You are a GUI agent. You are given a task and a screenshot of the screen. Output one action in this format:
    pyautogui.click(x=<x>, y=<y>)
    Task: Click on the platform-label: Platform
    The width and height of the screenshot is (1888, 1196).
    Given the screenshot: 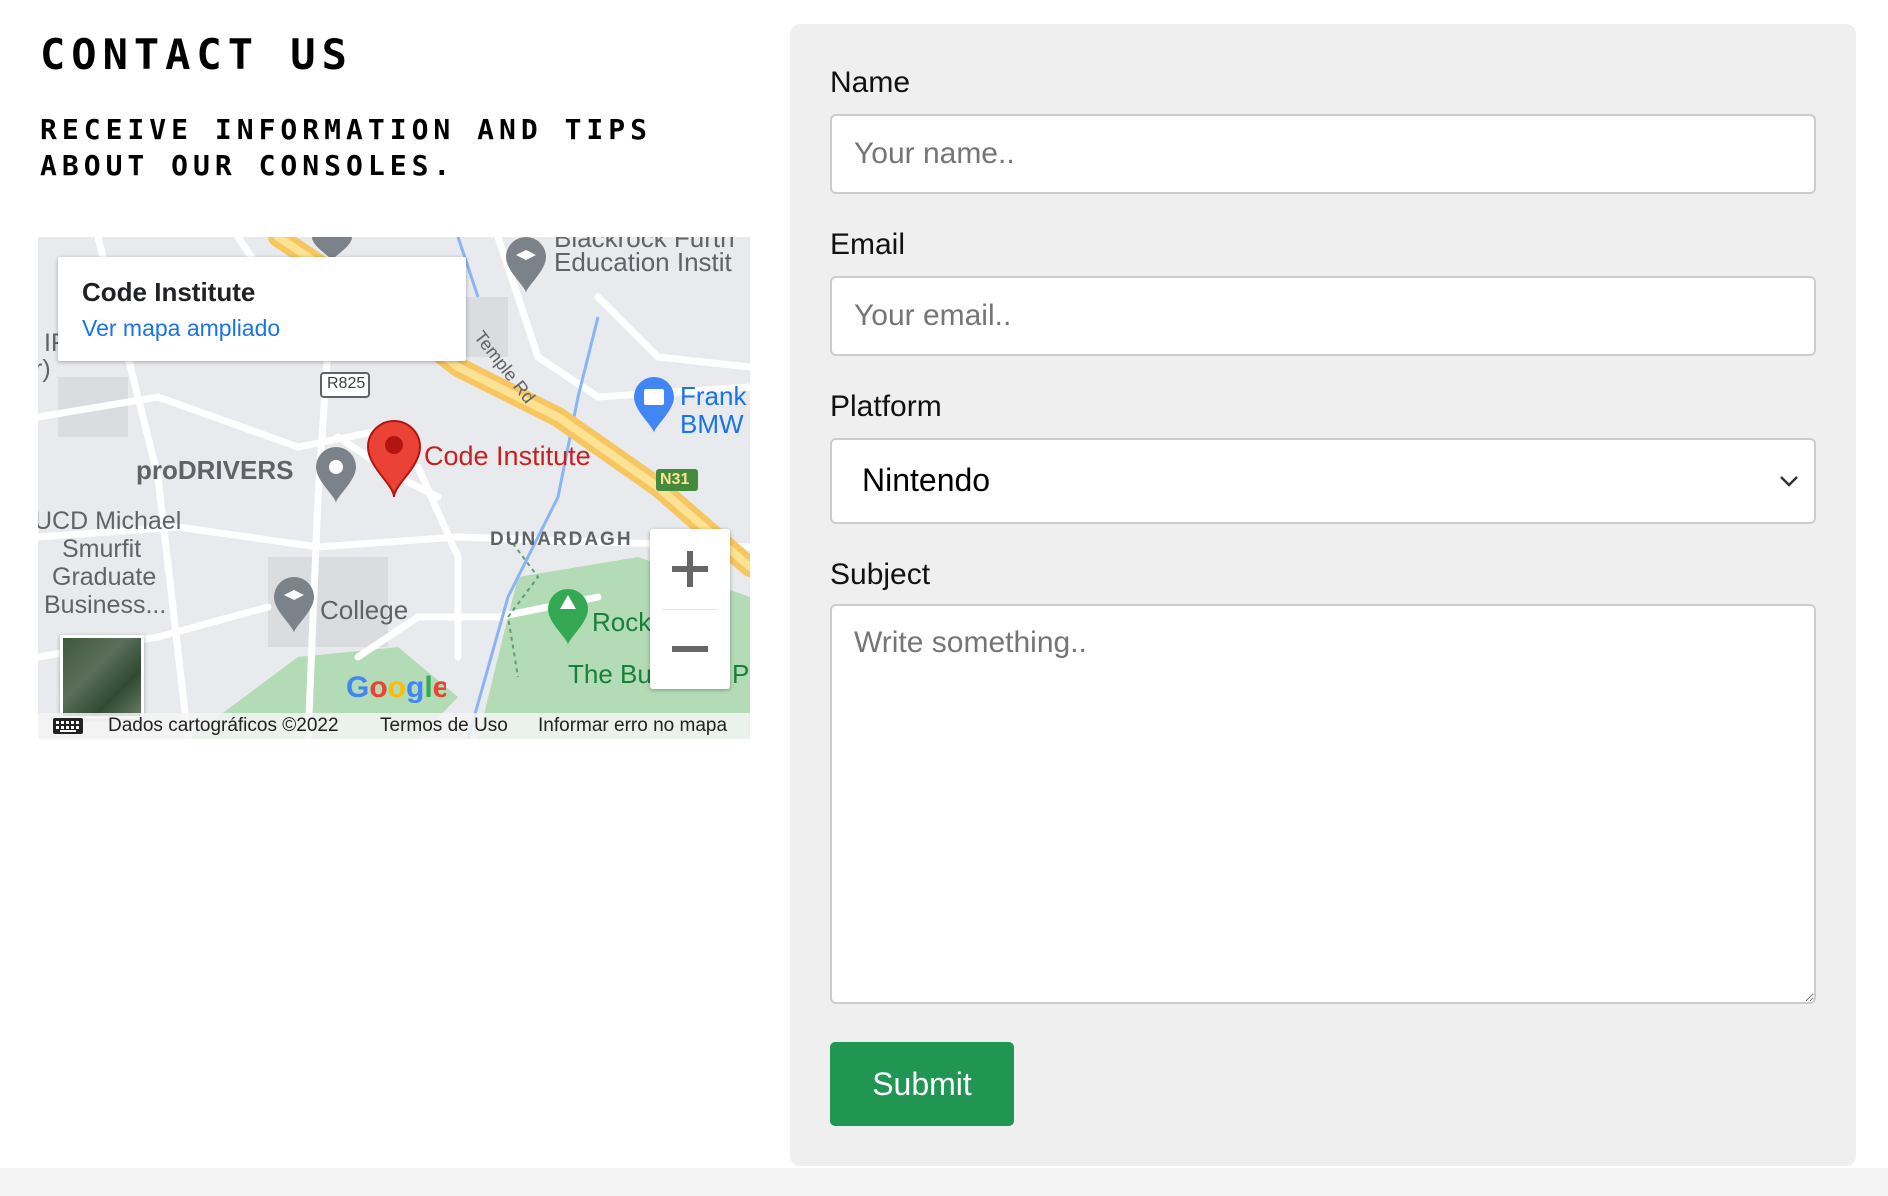 What is the action you would take?
    pyautogui.click(x=886, y=406)
    